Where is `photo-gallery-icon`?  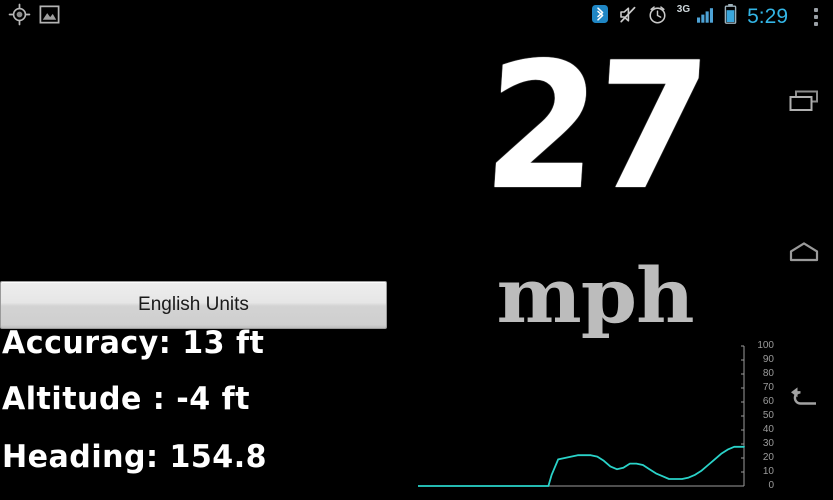
photo-gallery-icon is located at coordinates (49, 17).